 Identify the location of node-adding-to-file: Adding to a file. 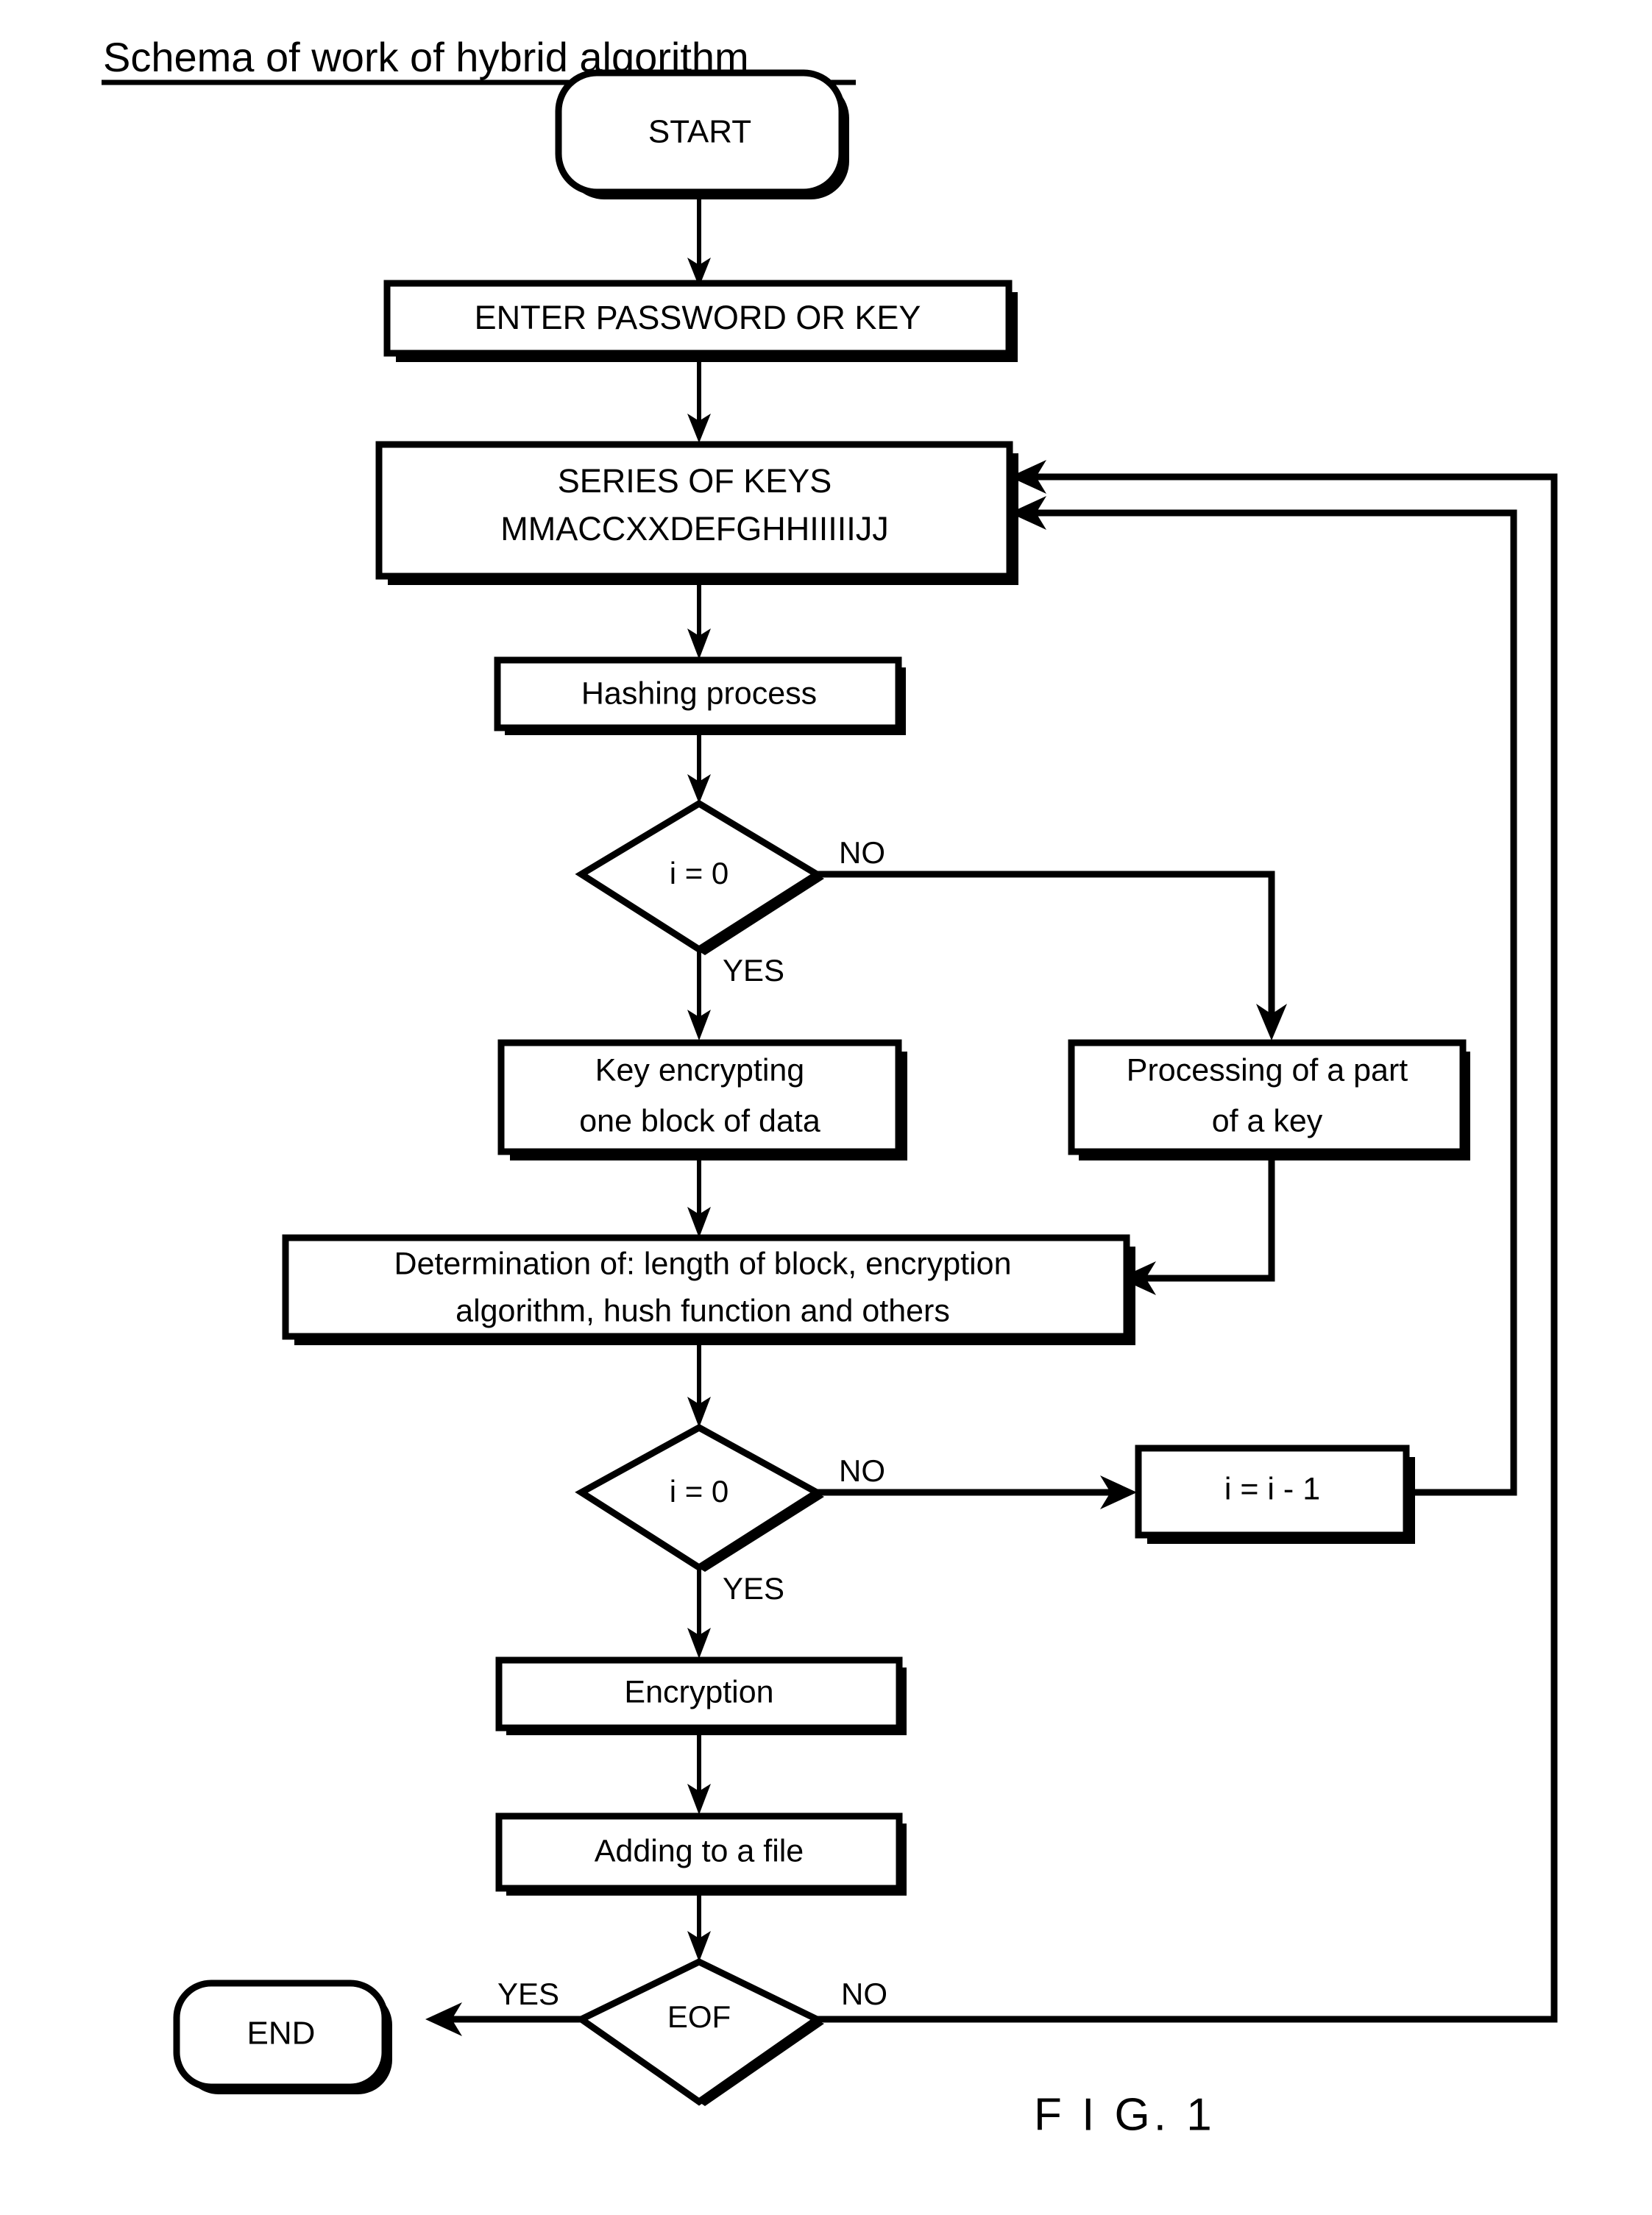
(701, 1854).